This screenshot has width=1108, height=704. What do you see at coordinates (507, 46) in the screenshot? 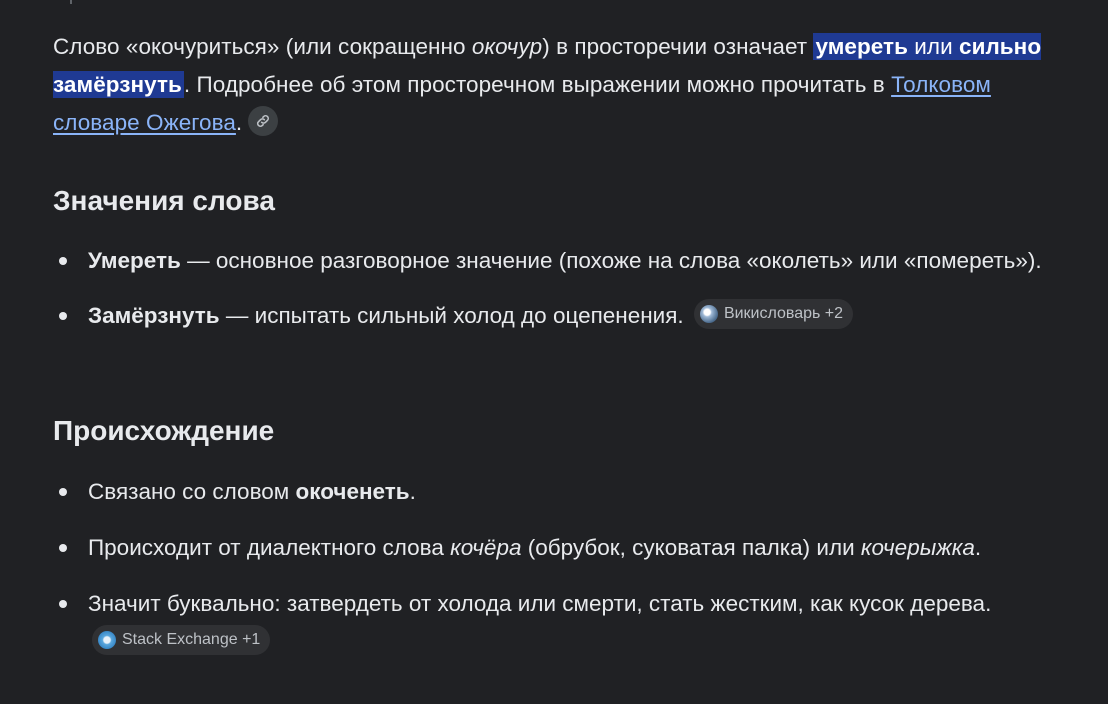
I see `intro-italic-okochur: окочур` at bounding box center [507, 46].